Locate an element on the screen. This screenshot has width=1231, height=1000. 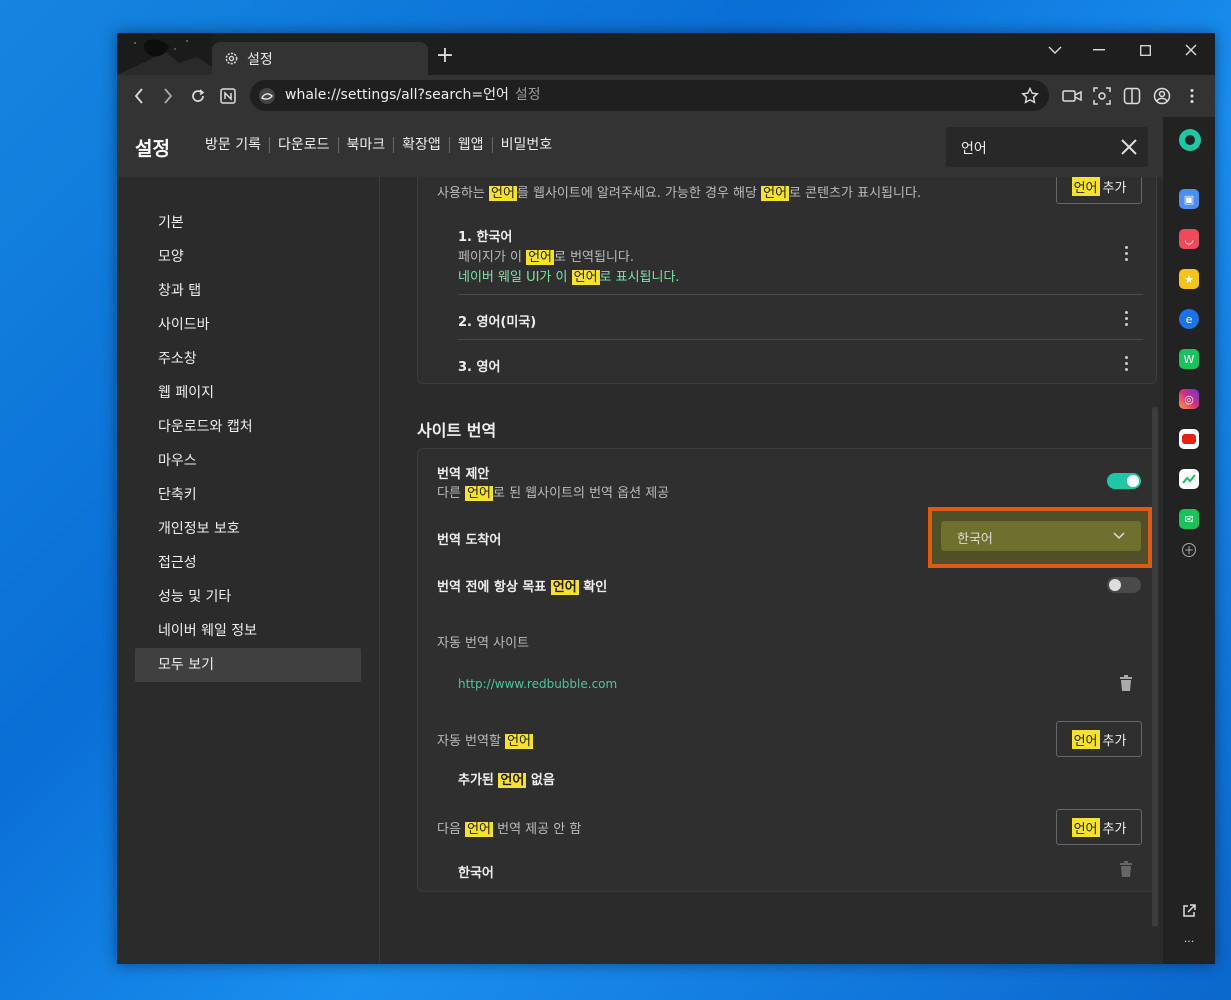
sidebar-item-performance: 성능 및 기타 is located at coordinates (248, 597).